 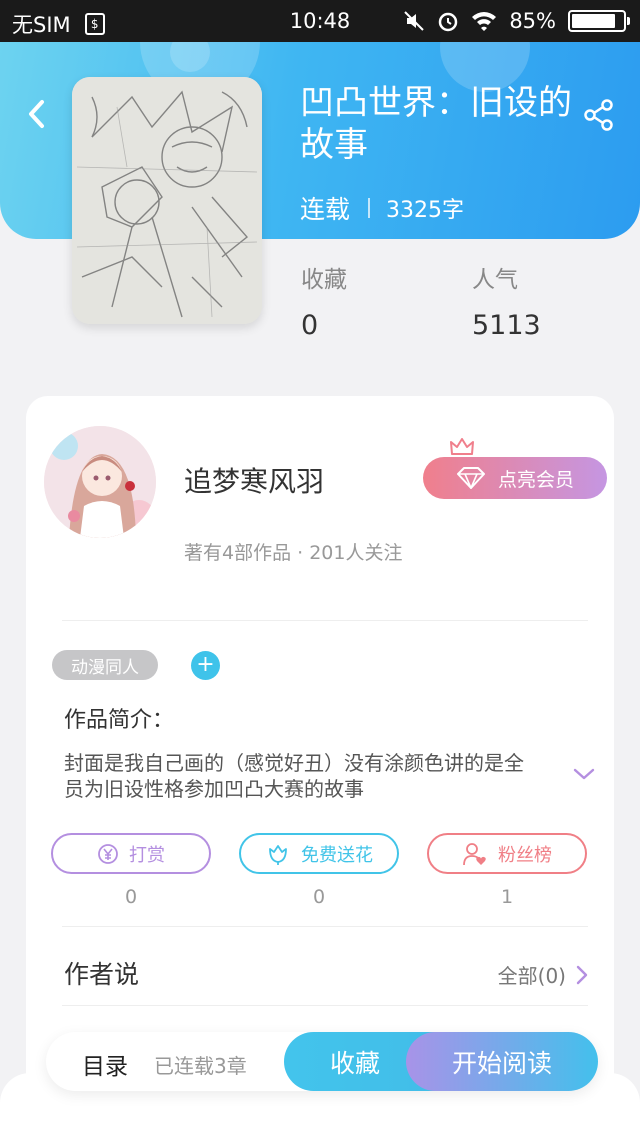 I want to click on start-reading-button: 开始阅读, so click(x=502, y=1061).